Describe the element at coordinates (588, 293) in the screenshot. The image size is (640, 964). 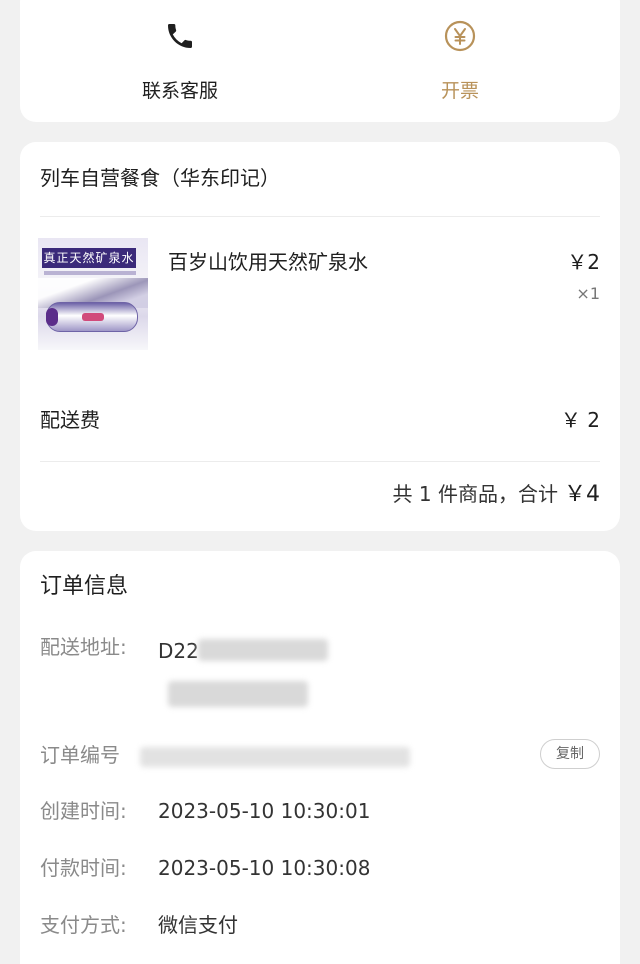
I see `product-quantity: ×1` at that location.